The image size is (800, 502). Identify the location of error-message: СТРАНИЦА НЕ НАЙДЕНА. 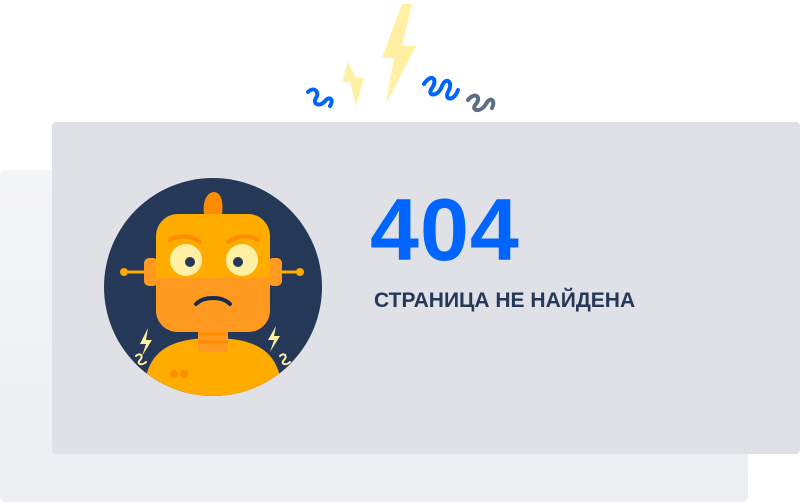
(505, 300).